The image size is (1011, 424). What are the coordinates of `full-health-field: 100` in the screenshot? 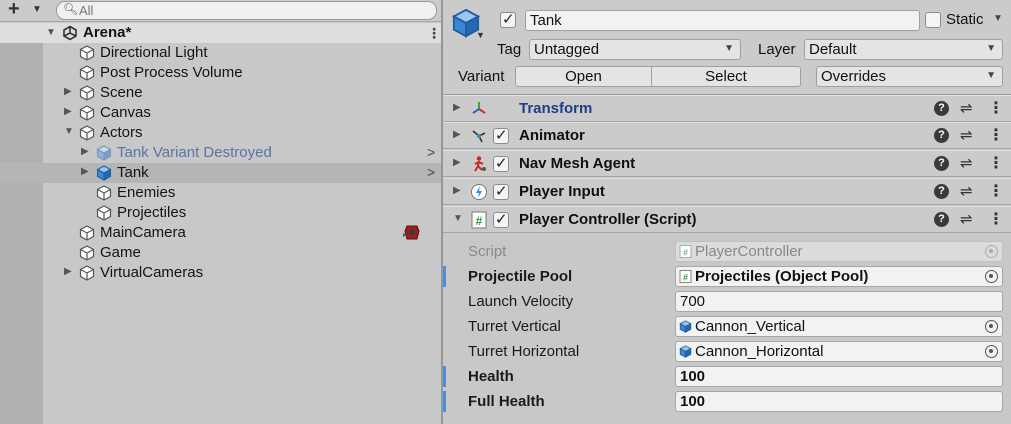 It's located at (839, 401).